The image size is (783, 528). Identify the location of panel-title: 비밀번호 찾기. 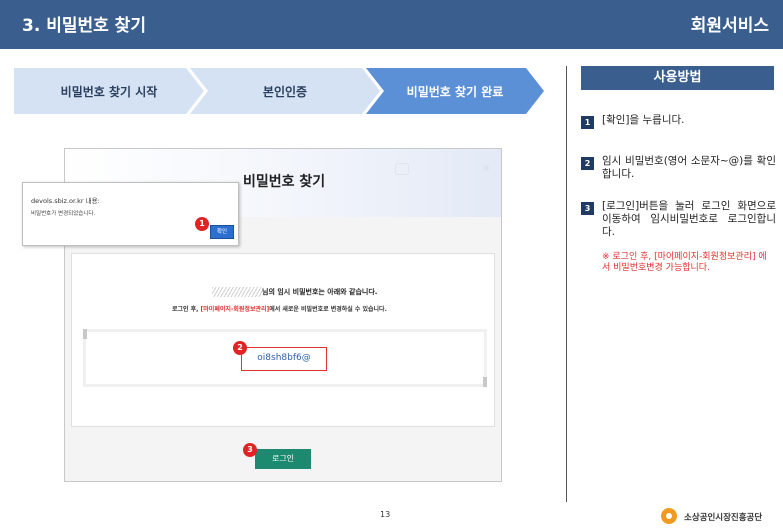
(284, 182).